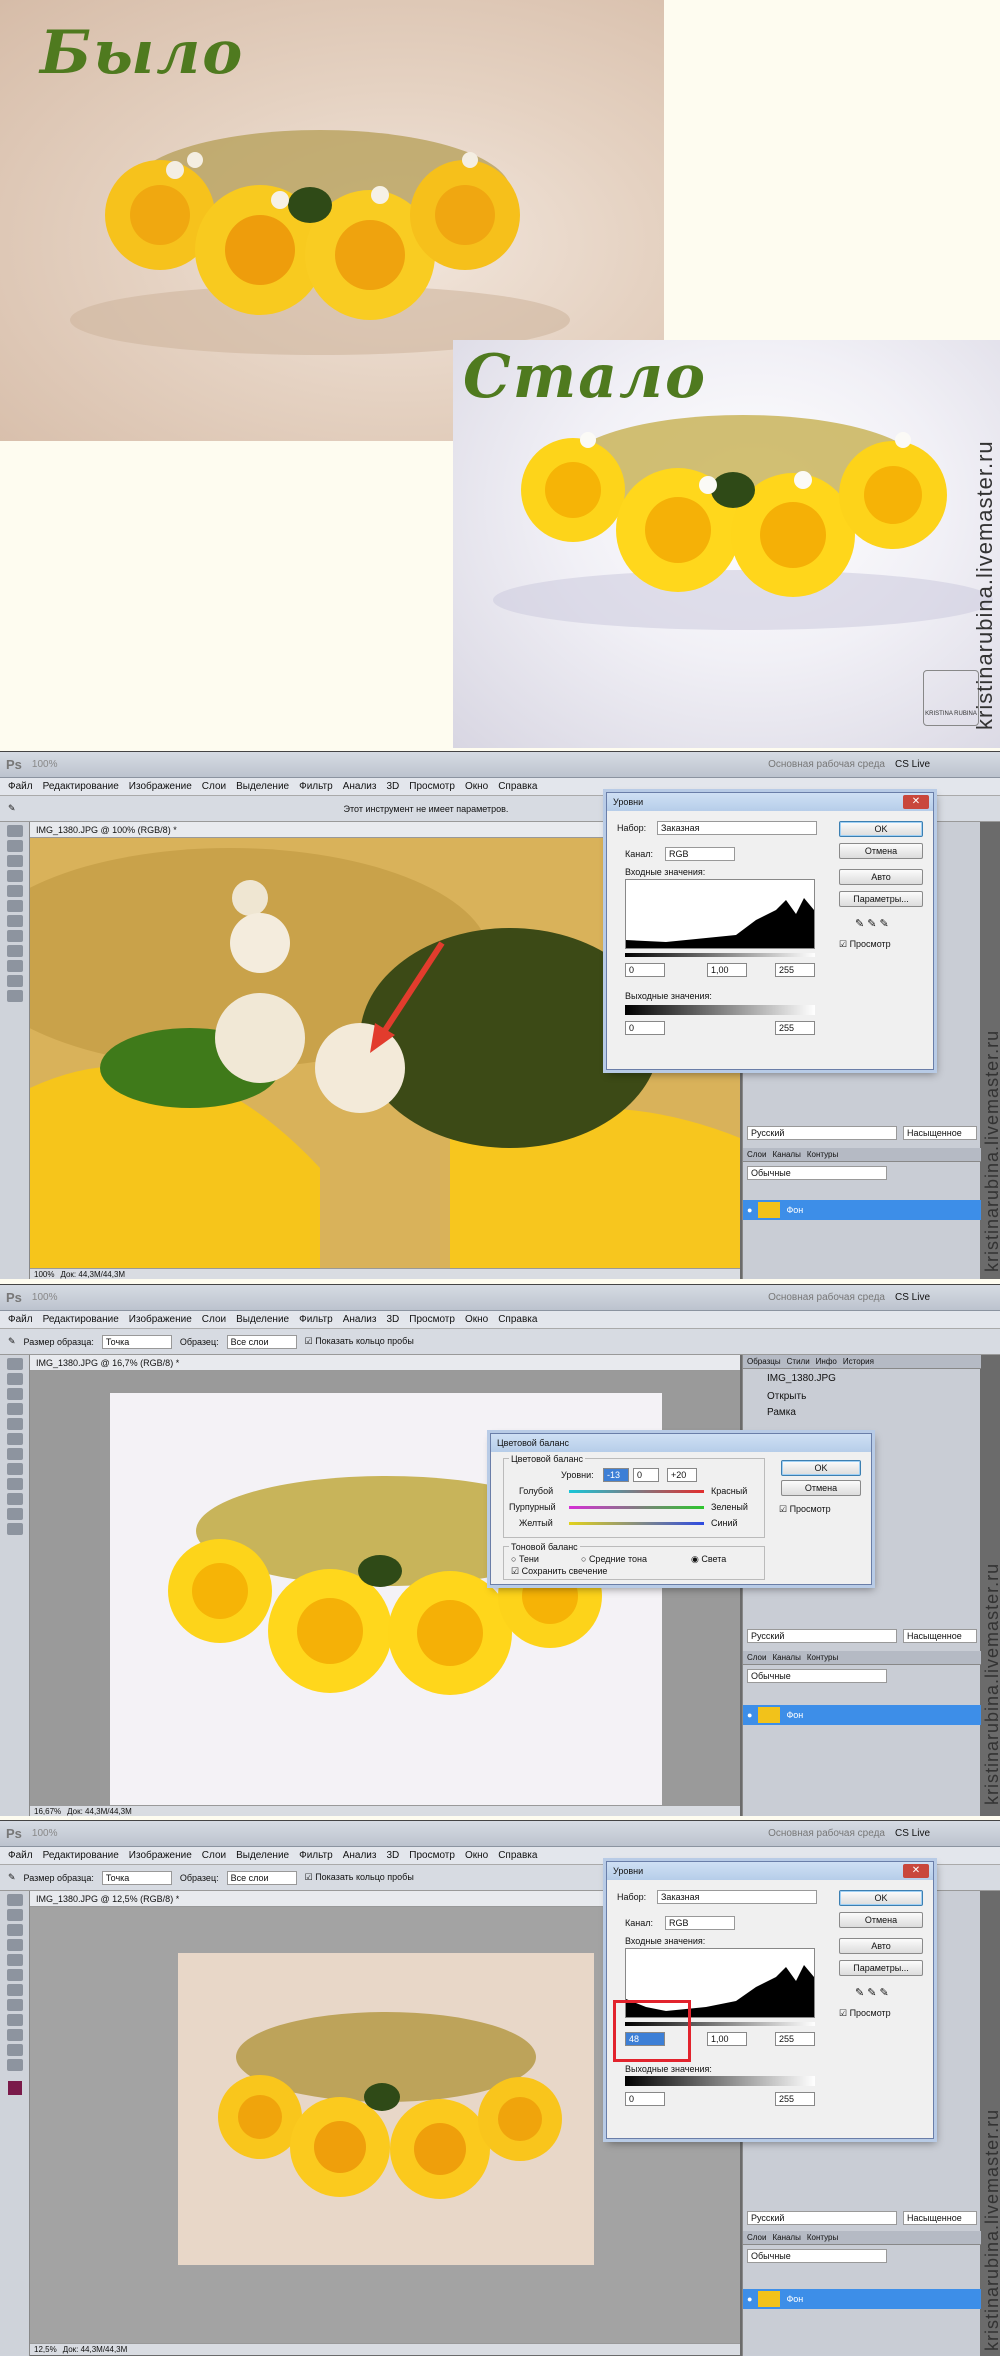  Describe the element at coordinates (727, 2039) in the screenshot. I see `input-gamma-field: 1,00` at that location.